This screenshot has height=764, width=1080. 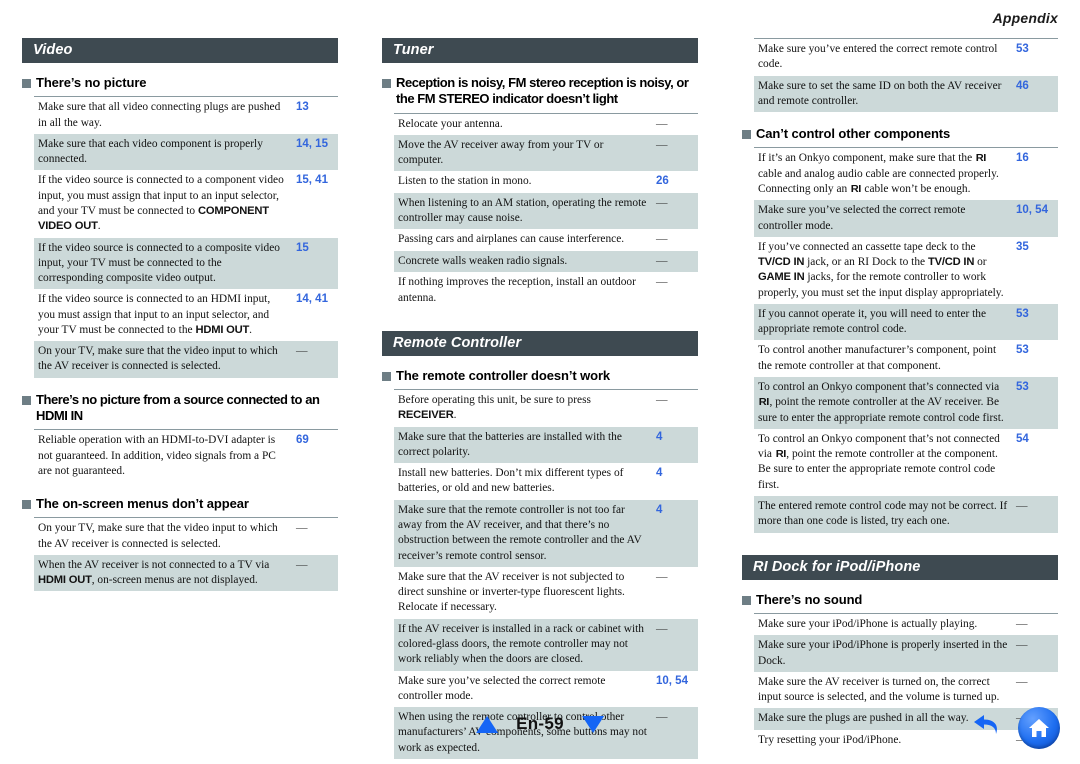 What do you see at coordinates (1025, 18) in the screenshot?
I see `page-header-appendix: Appendix` at bounding box center [1025, 18].